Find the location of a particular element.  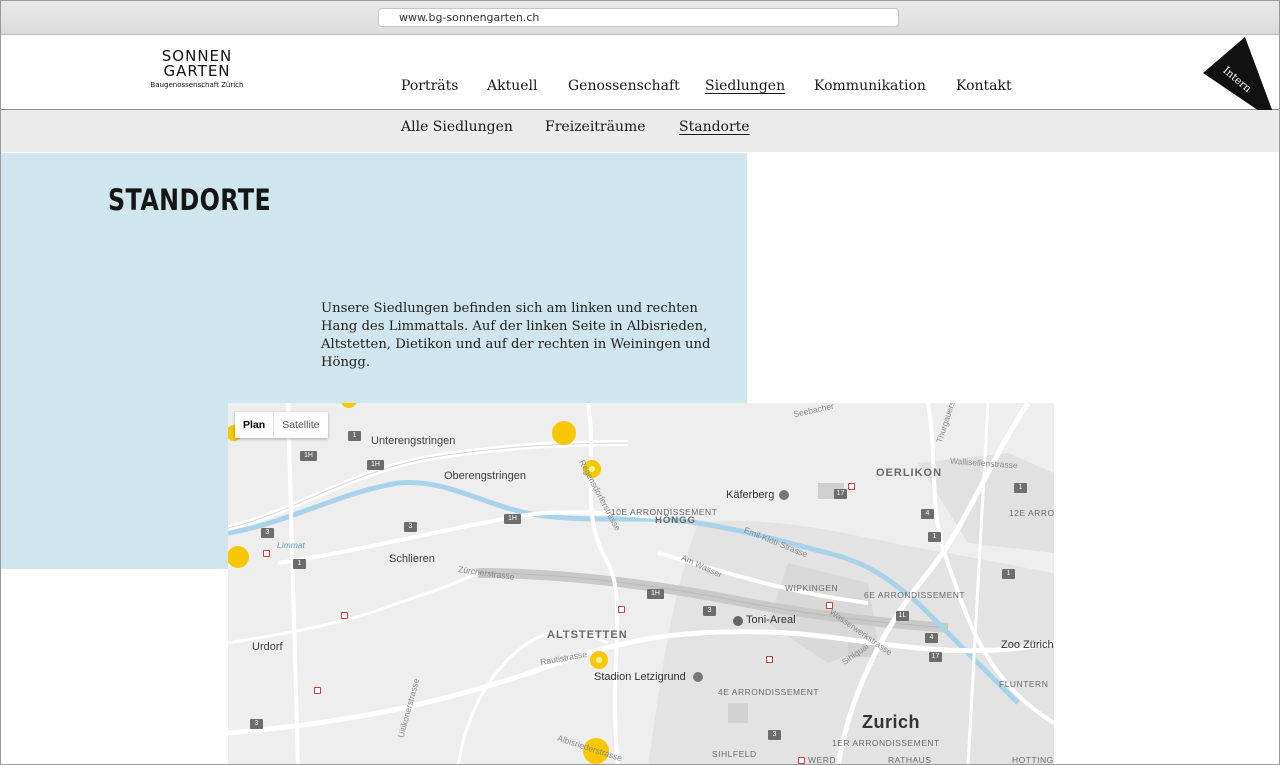

map-label-arr4: 4E ARRONDISSEMENT is located at coordinates (769, 692).